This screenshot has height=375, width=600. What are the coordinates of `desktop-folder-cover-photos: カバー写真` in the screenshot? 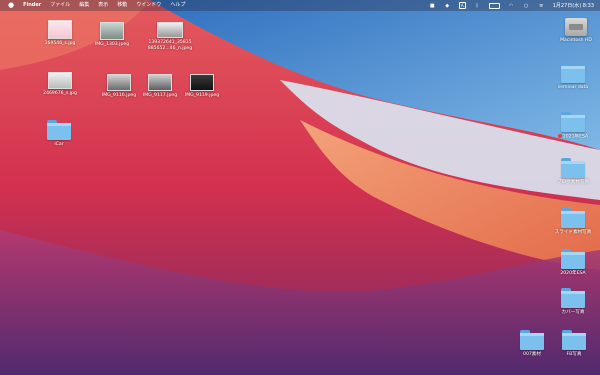 It's located at (571, 302).